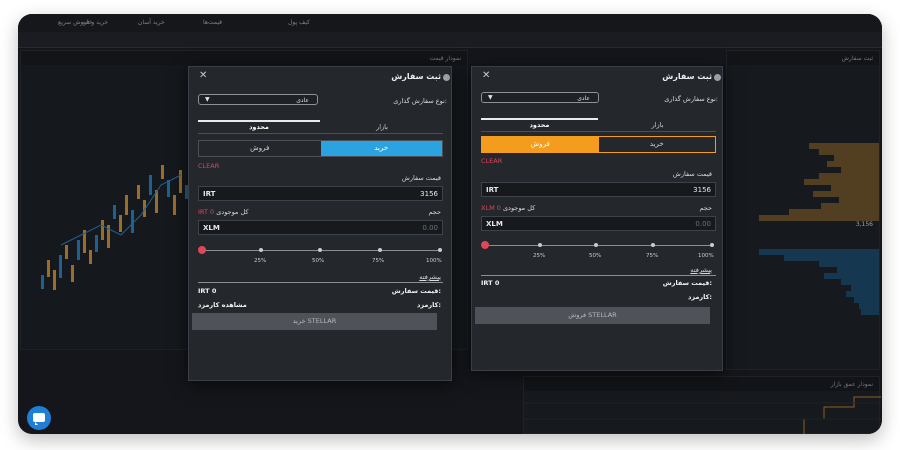 The height and width of the screenshot is (450, 900). I want to click on panel-title: نمودار عمق بازار, so click(851, 384).